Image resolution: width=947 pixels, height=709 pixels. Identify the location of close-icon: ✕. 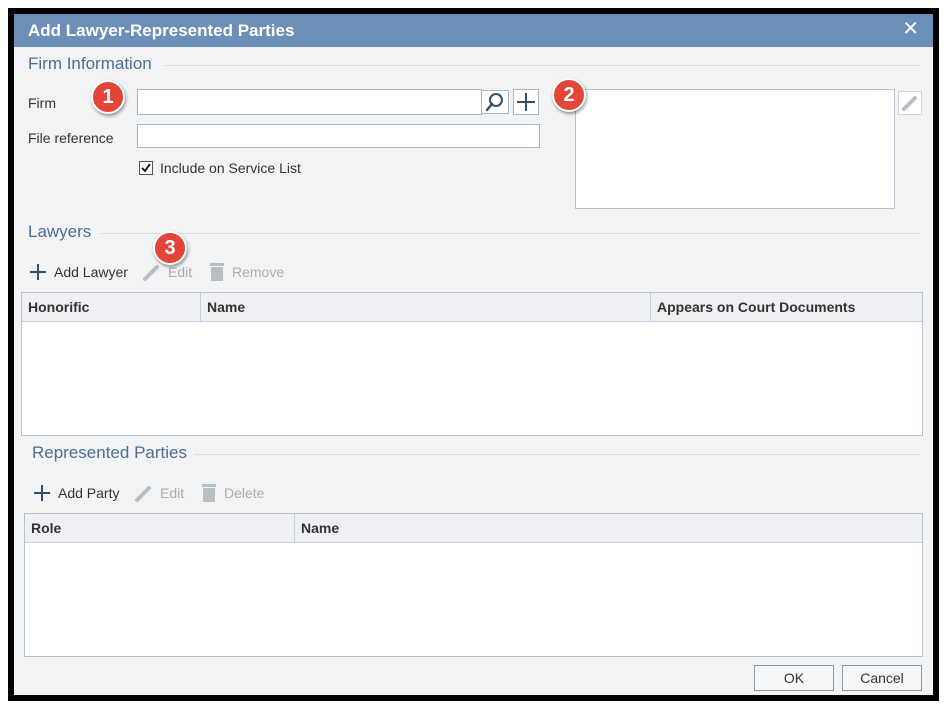
(910, 29).